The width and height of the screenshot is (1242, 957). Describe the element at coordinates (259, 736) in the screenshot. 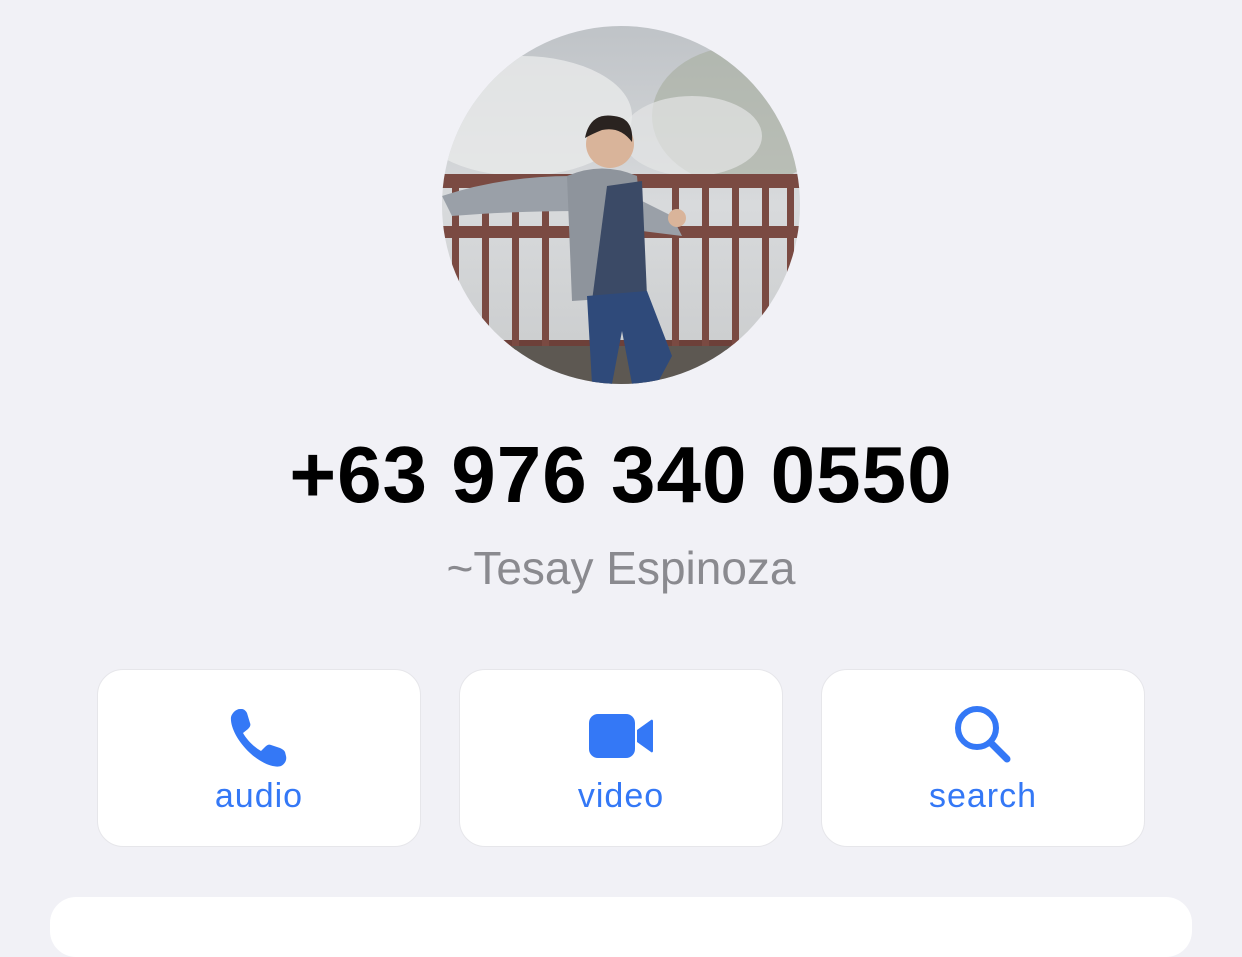

I see `phone-icon` at that location.